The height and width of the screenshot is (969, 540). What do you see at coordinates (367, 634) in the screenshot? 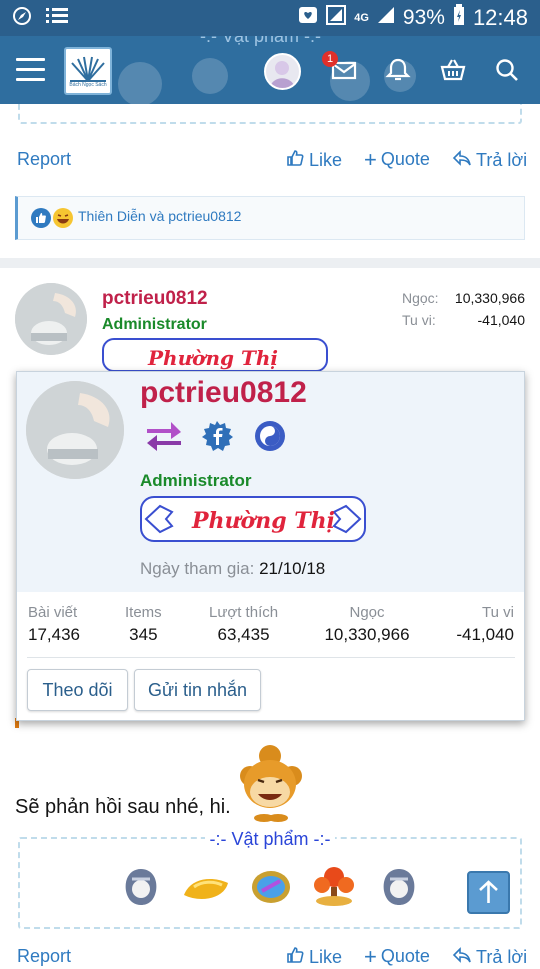
I see `stat-ngoc-value: 10,330,966` at bounding box center [367, 634].